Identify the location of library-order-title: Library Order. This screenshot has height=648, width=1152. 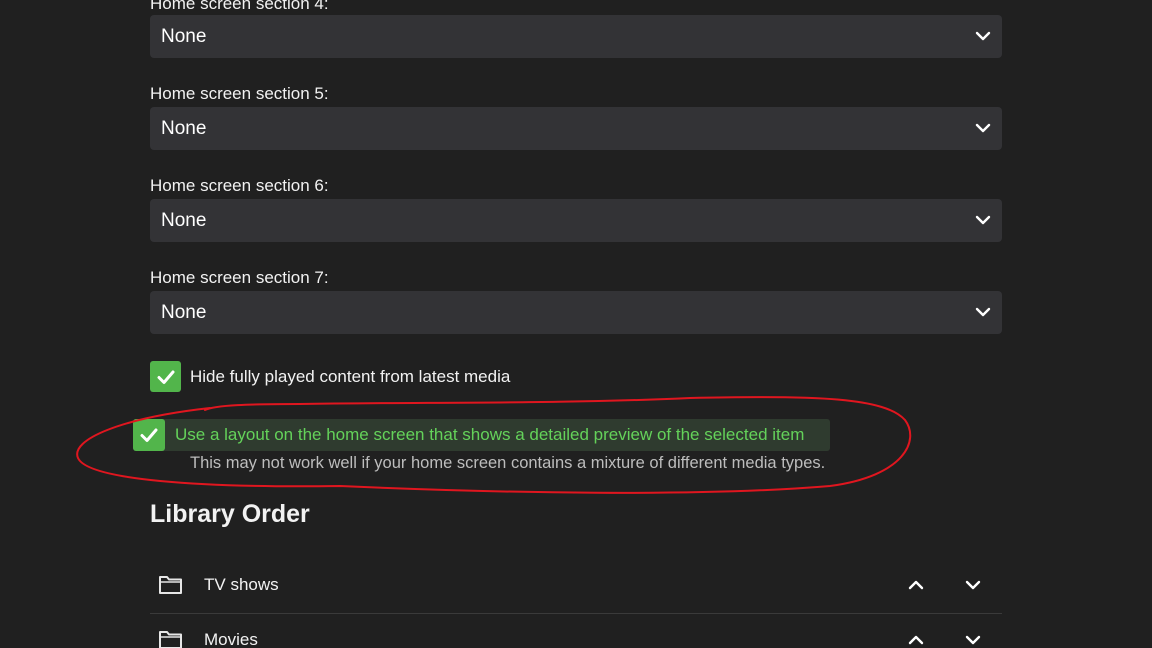
(230, 514).